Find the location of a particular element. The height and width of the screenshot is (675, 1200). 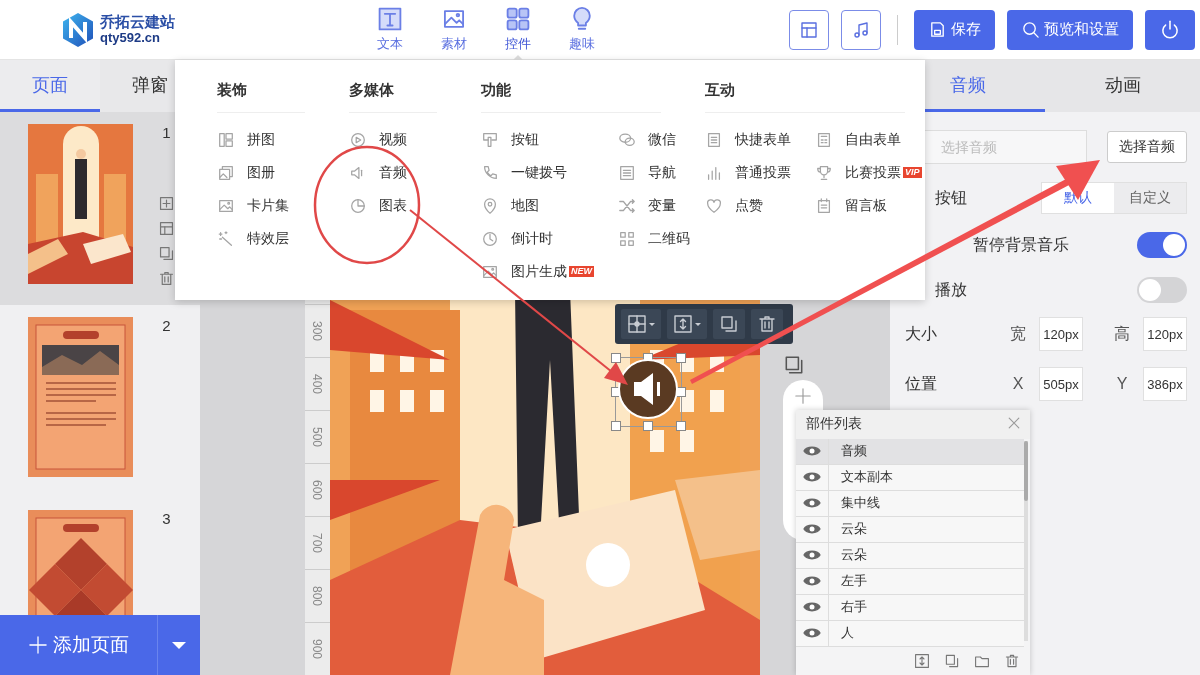

speaker-icon is located at coordinates (648, 389).